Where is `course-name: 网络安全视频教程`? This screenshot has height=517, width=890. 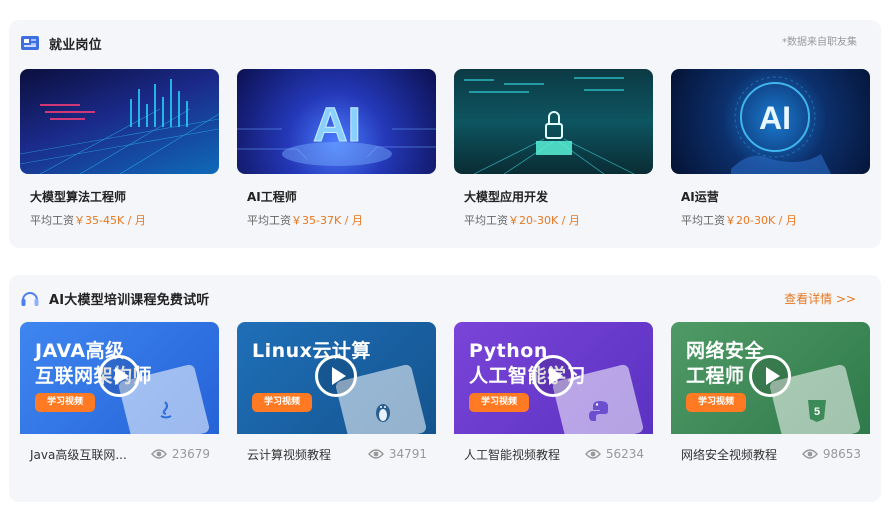
course-name: 网络安全视频教程 is located at coordinates (729, 454).